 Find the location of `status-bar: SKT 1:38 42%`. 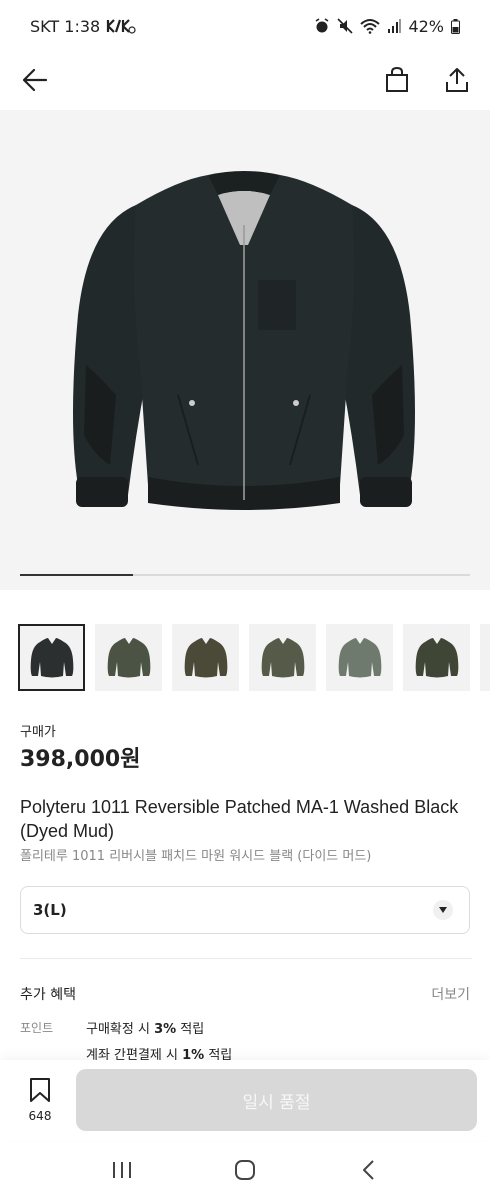

status-bar: SKT 1:38 42% is located at coordinates (245, 26).